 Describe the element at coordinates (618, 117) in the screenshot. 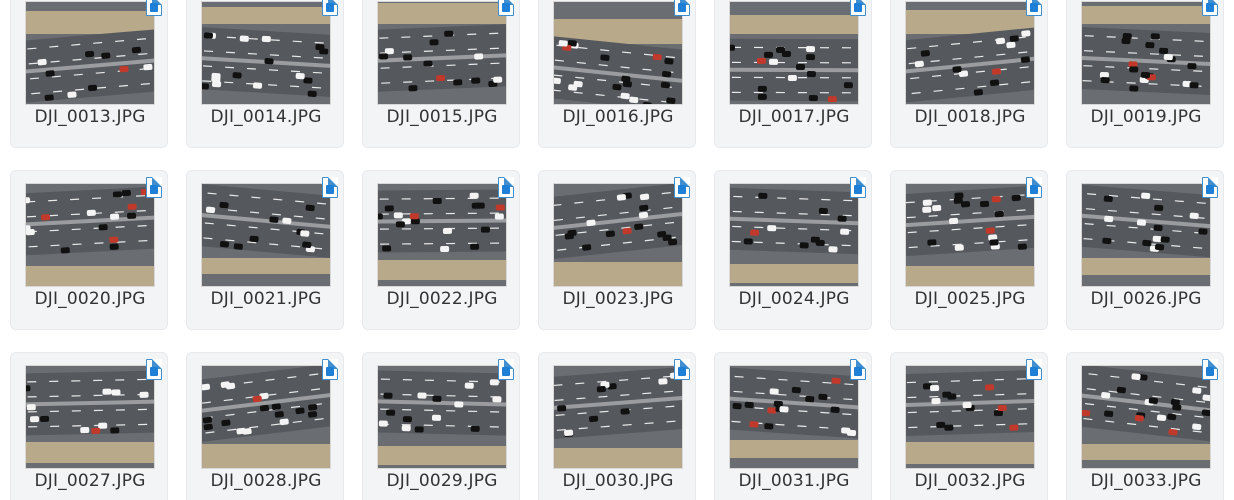

I see `file-name-label: DJI_0016.JPG` at that location.